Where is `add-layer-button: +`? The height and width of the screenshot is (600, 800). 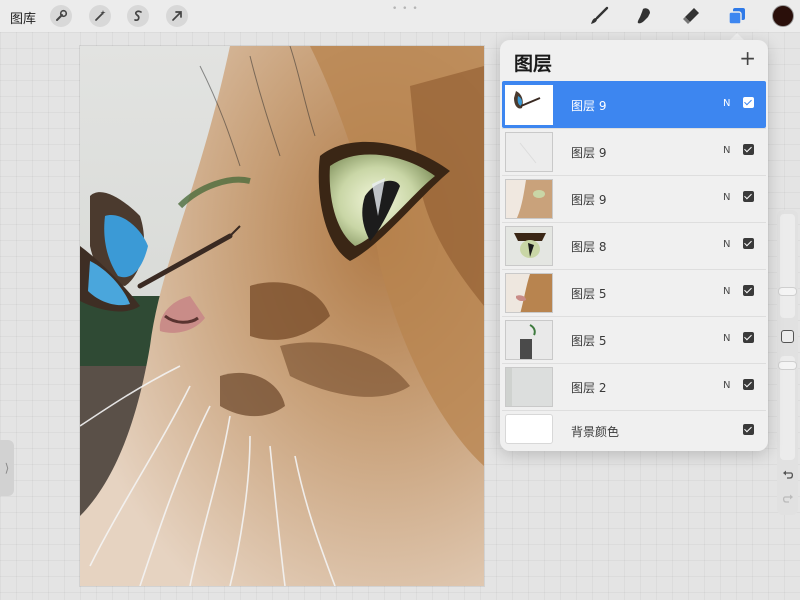 add-layer-button: + is located at coordinates (747, 58).